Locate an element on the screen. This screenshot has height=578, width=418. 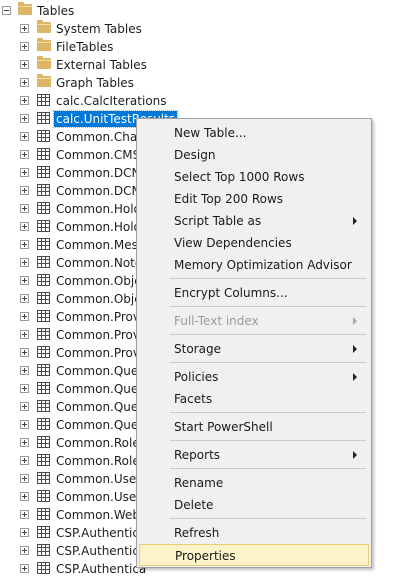
tree-node-label: Common.CMS_ is located at coordinates (101, 155).